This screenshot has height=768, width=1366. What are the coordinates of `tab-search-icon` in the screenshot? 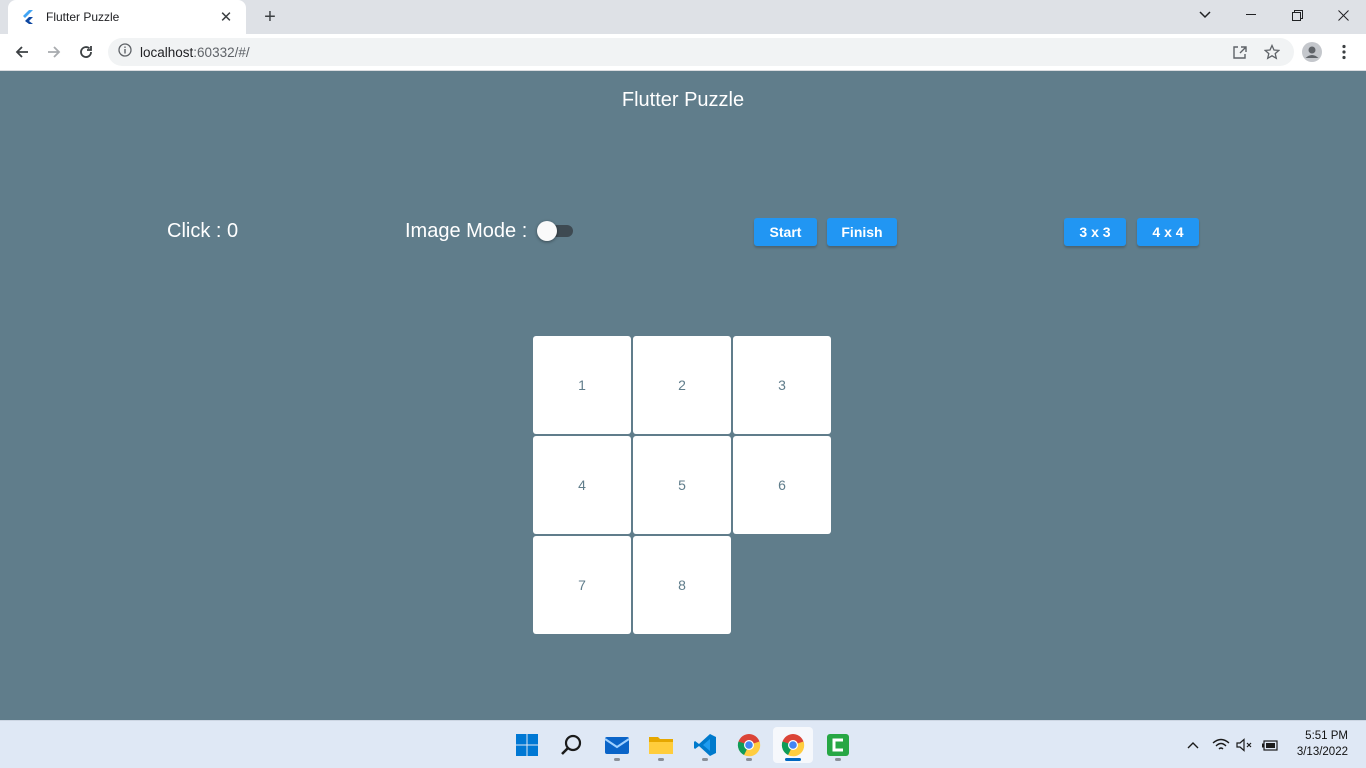 It's located at (1205, 15).